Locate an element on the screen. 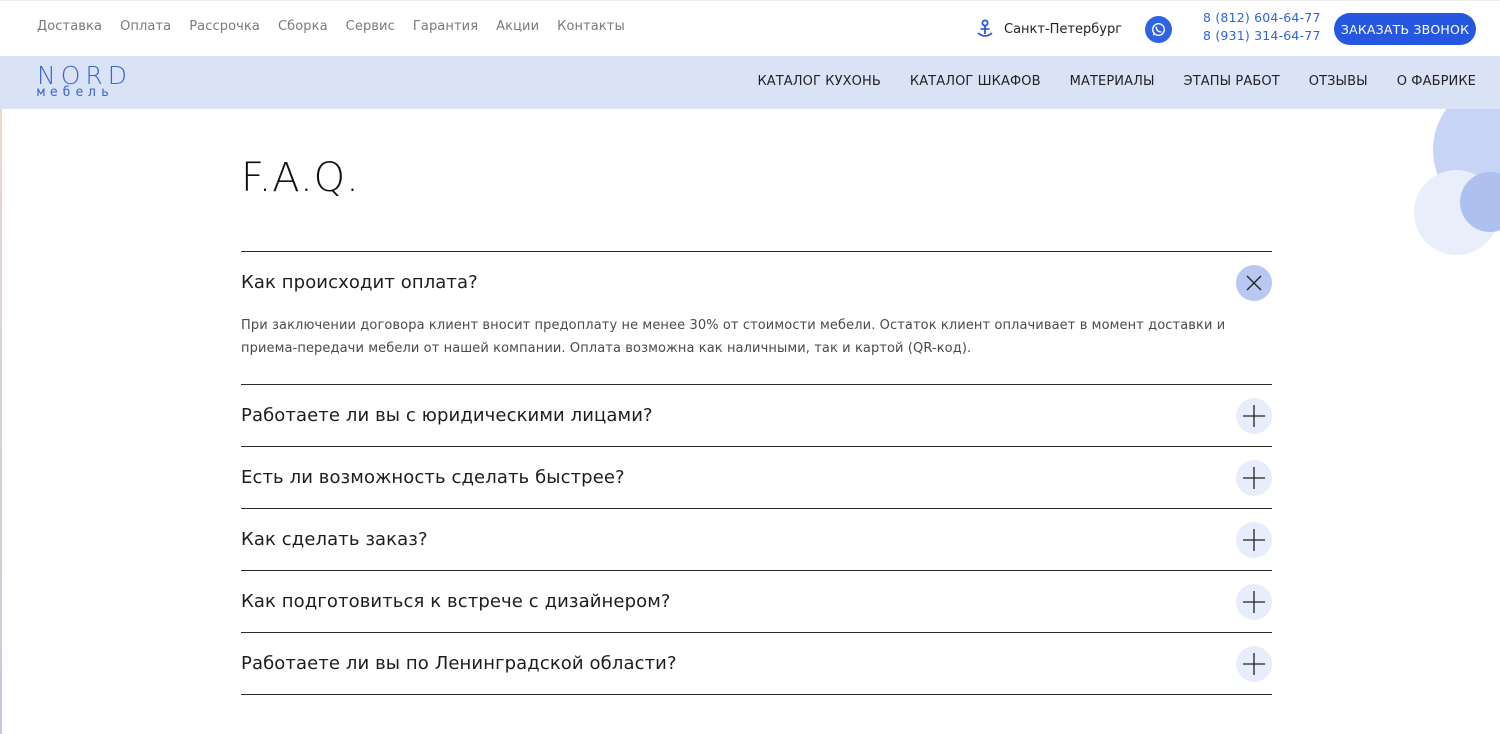  main-nav-work-stages: ЭТАПЫ РАБОТ is located at coordinates (1232, 81).